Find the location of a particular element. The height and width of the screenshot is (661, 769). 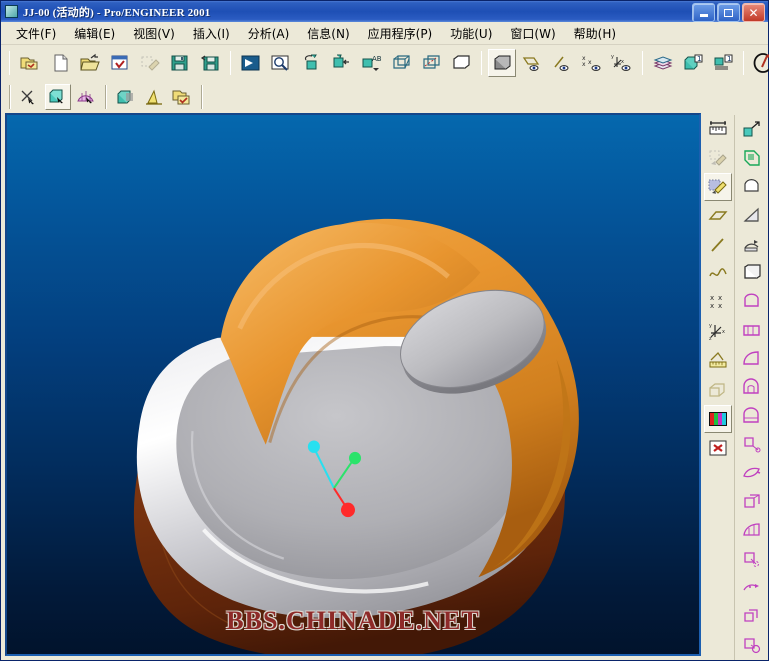

model-group: 1 1 is located at coordinates (693, 63).